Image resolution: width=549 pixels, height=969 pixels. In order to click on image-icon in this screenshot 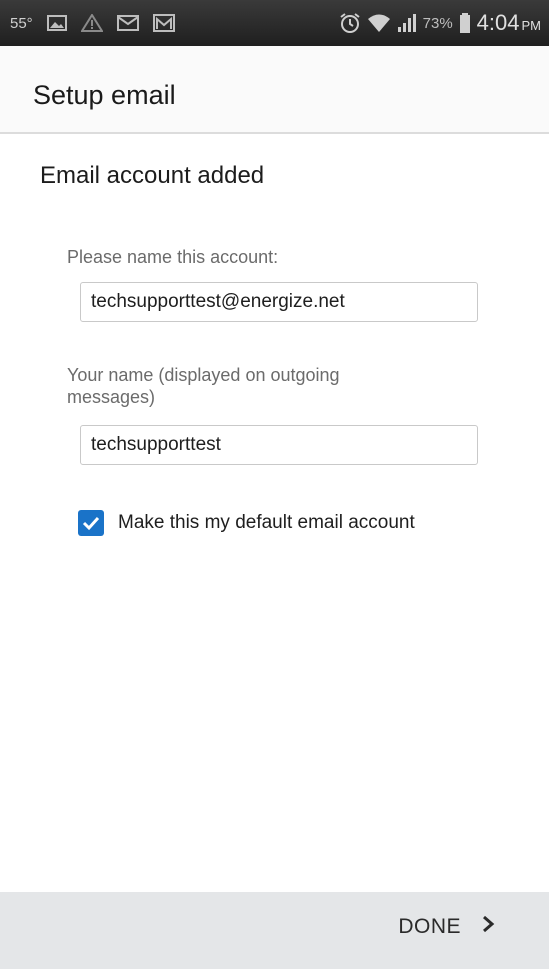, I will do `click(56, 23)`.